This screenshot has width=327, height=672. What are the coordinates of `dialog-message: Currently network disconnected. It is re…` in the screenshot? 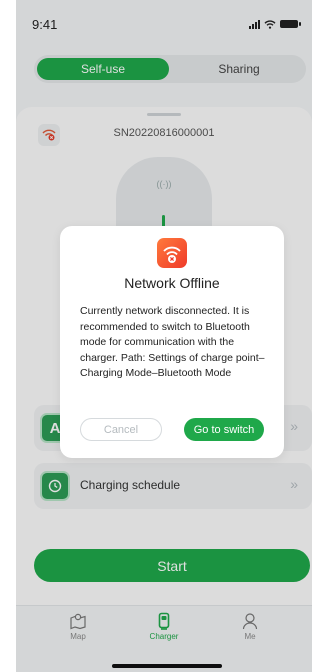 It's located at (172, 342).